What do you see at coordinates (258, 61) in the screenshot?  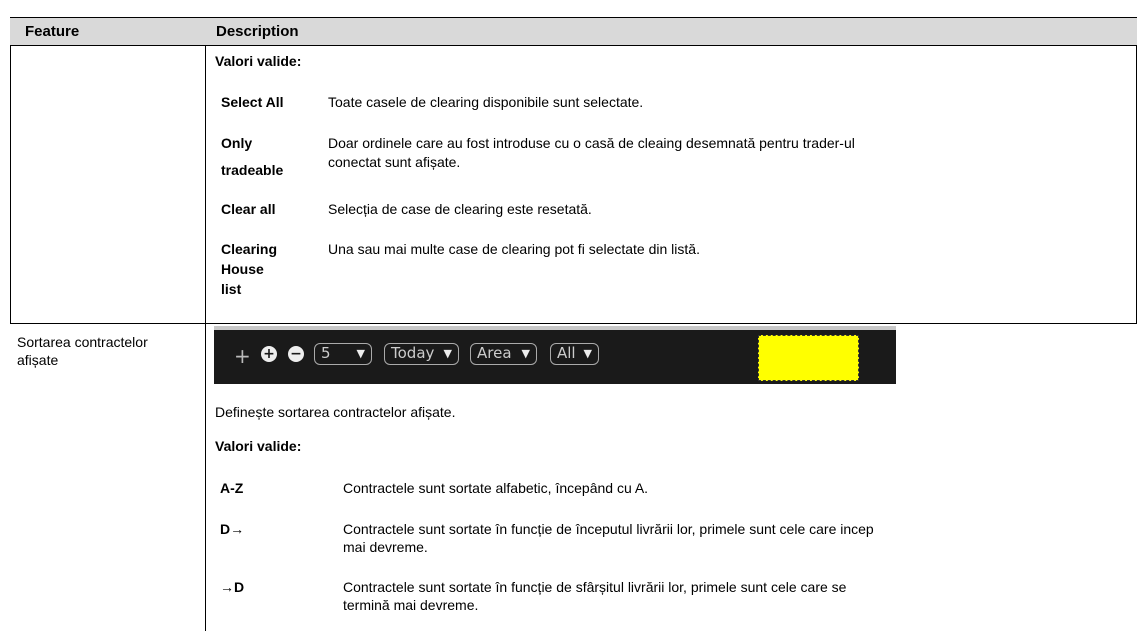 I see `row1-valori-label: Valori valide:` at bounding box center [258, 61].